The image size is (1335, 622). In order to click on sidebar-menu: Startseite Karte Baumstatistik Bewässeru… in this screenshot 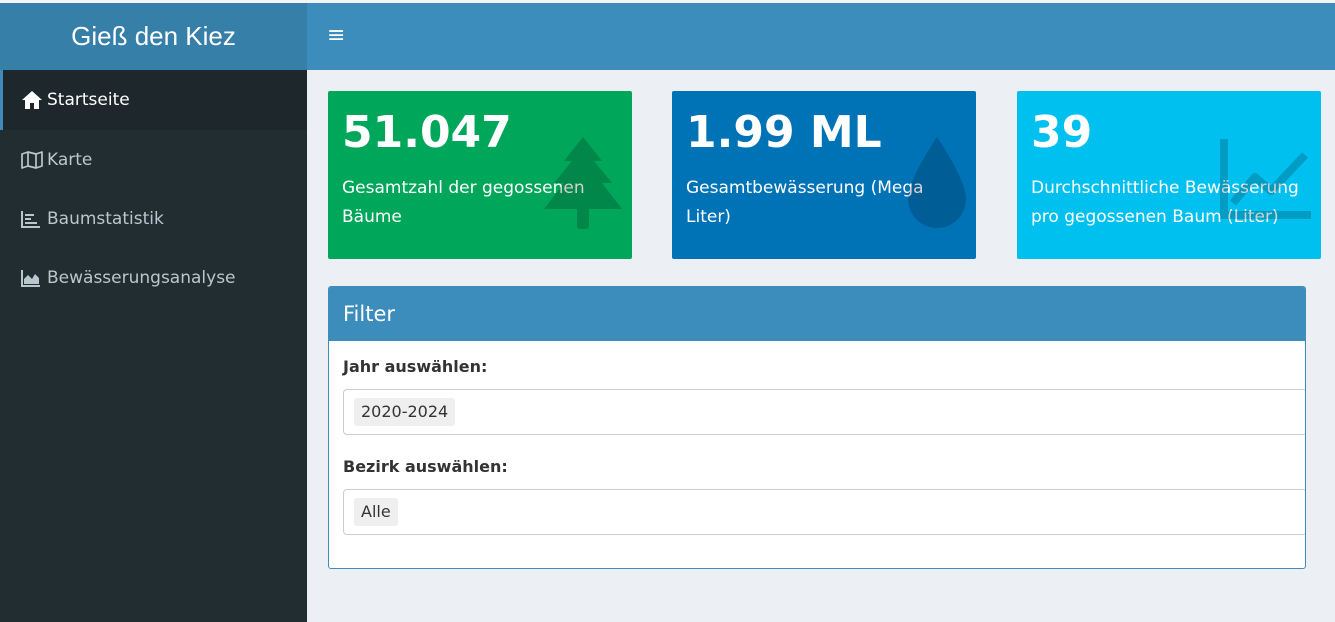, I will do `click(153, 188)`.